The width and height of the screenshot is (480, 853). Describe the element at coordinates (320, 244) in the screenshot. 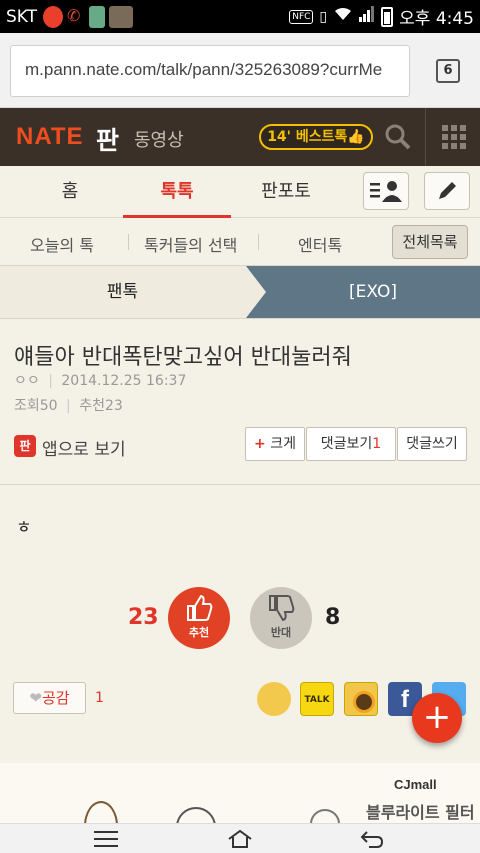

I see `submenu-enter-talk: 엔터톡` at that location.